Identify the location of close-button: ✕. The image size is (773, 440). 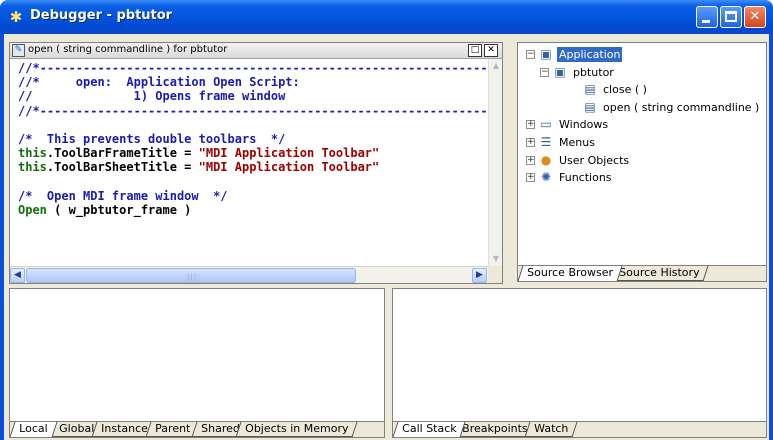
(755, 17).